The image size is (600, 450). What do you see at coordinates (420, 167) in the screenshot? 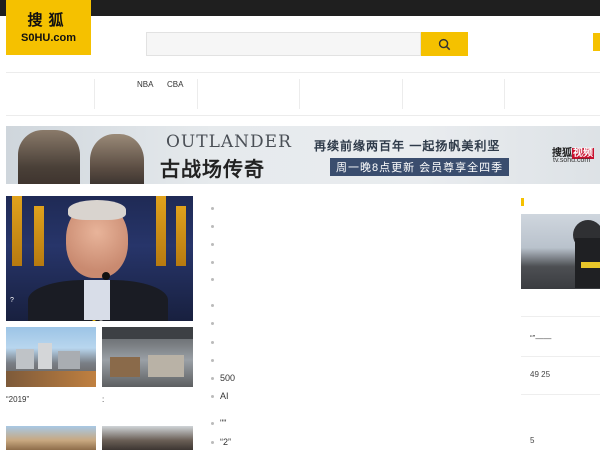
I see `banner-subtag: 周一晚8点更新 会员尊享全四季` at bounding box center [420, 167].